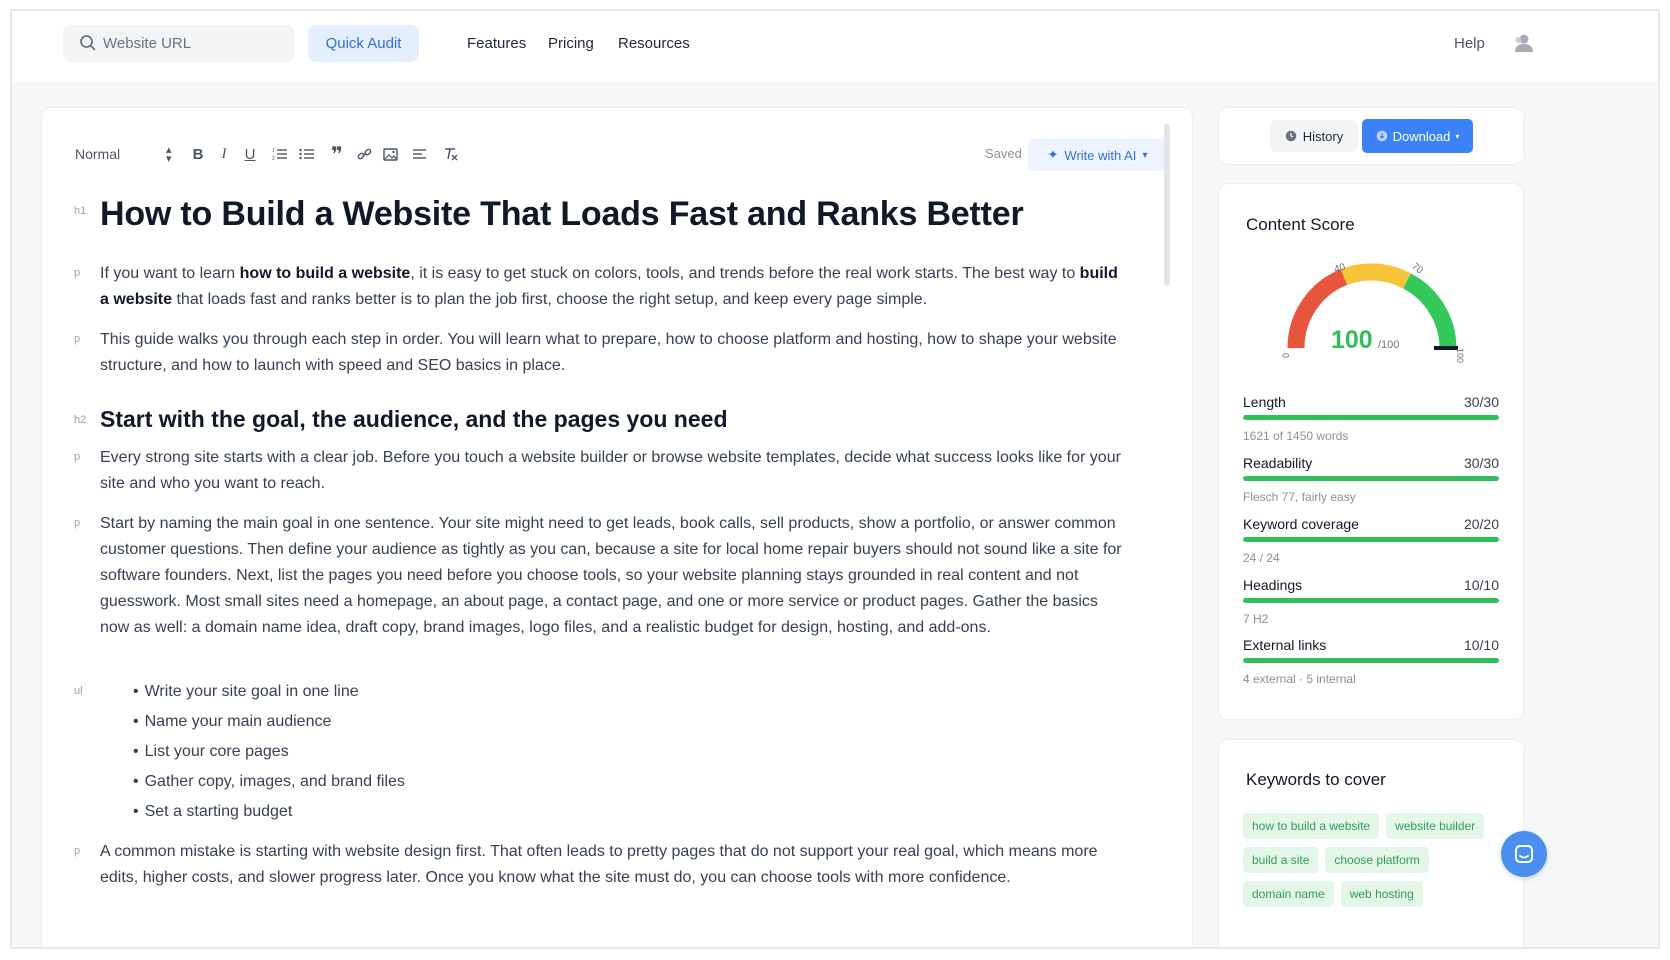  Describe the element at coordinates (571, 43) in the screenshot. I see `nav-pricing: Pricing` at that location.